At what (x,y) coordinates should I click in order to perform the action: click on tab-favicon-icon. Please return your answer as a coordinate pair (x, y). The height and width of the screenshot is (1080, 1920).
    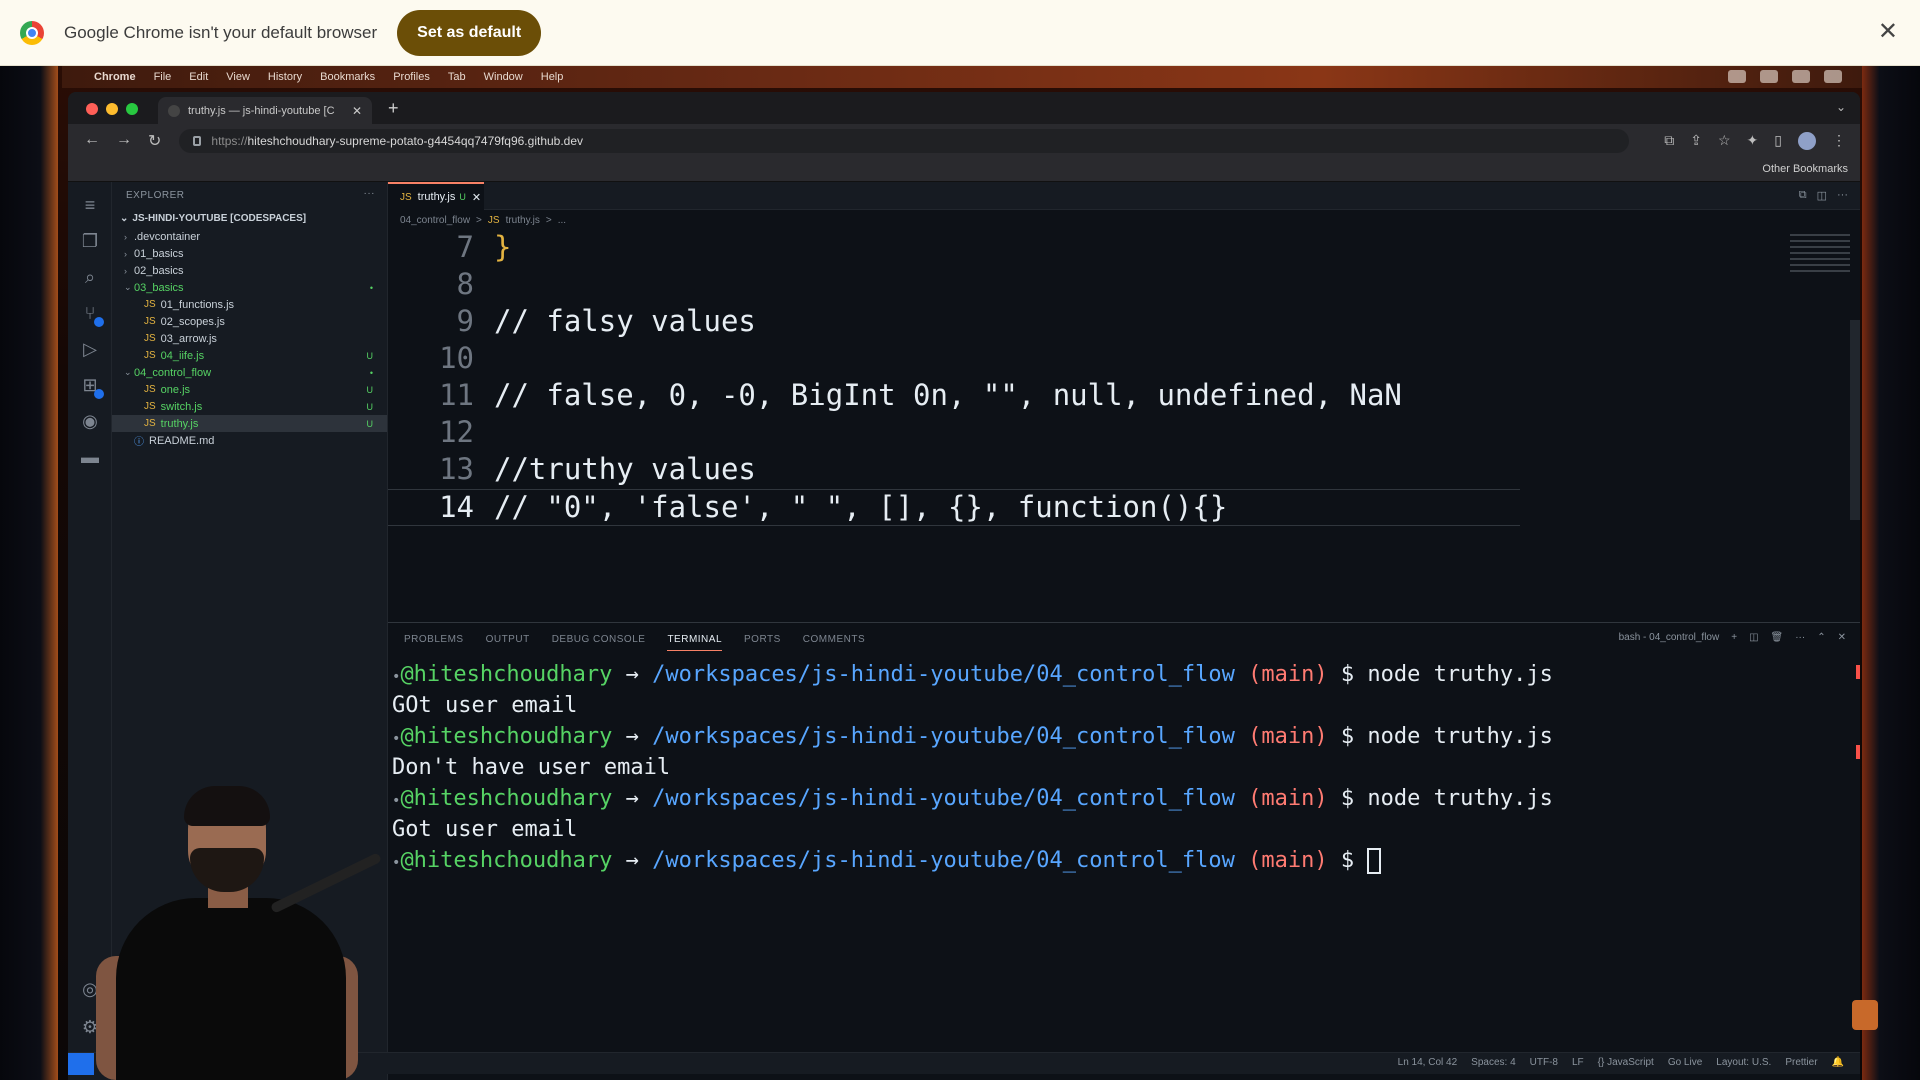
    Looking at the image, I should click on (174, 110).